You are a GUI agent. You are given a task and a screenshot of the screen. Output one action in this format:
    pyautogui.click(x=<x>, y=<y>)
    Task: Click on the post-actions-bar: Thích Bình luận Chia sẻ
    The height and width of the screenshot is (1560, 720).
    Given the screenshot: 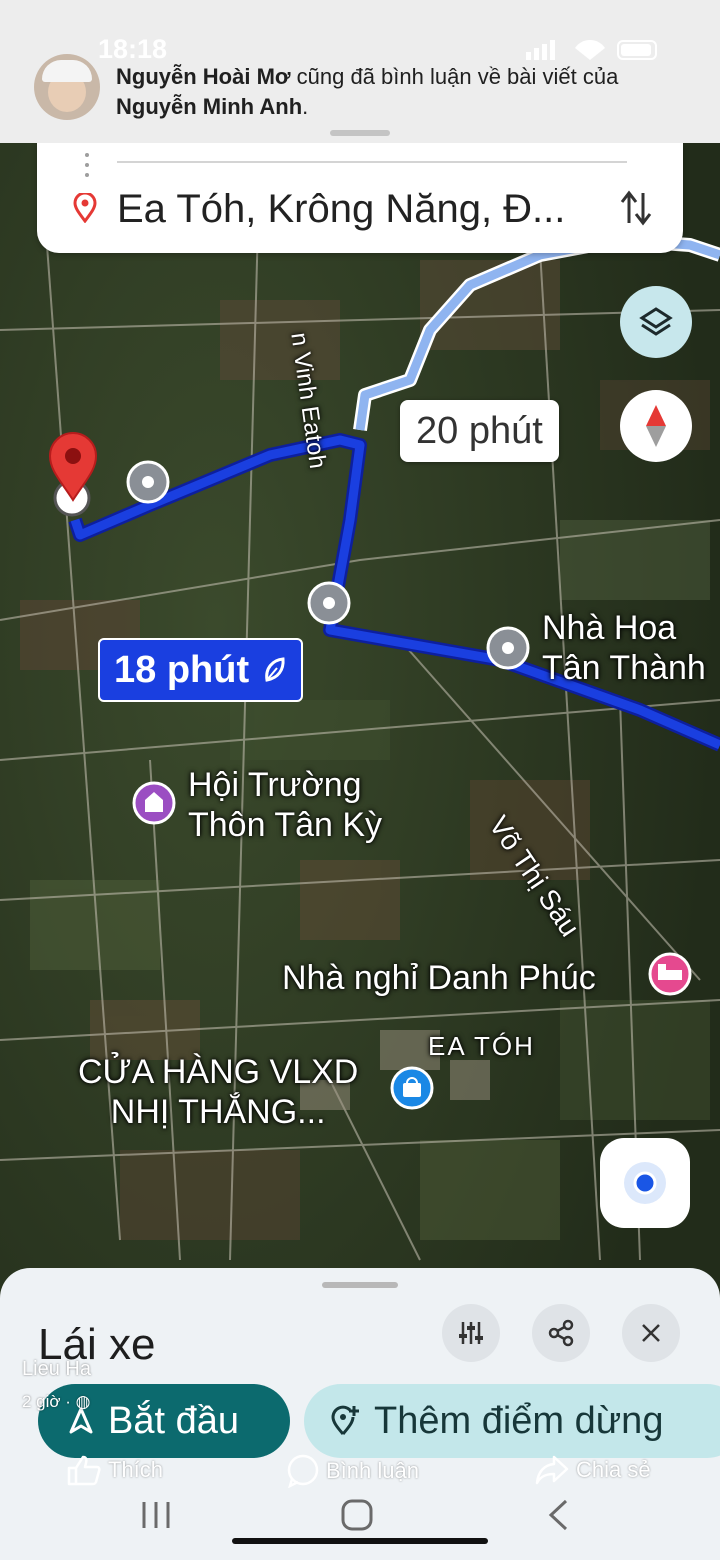 What is the action you would take?
    pyautogui.click(x=360, y=1471)
    